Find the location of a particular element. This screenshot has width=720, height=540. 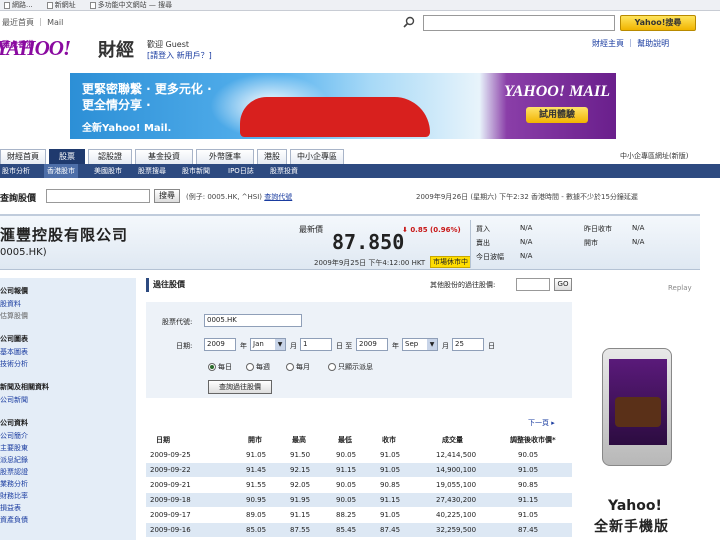

new-user-link: 新用戶？] is located at coordinates (194, 55).